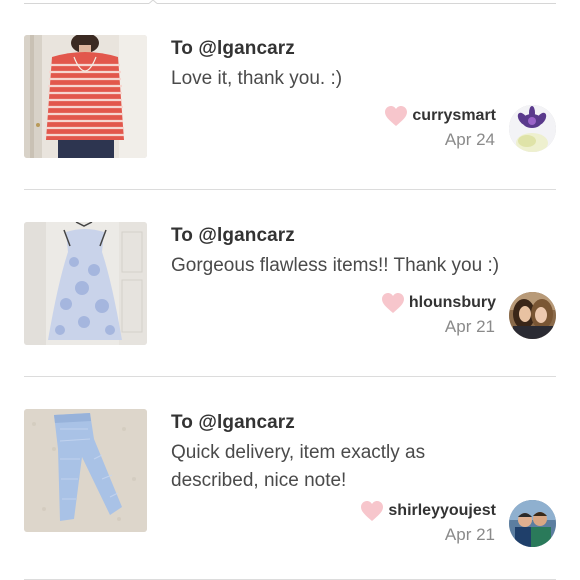 This screenshot has height=580, width=580. Describe the element at coordinates (442, 511) in the screenshot. I see `reviewer-username: shirleyyoujest` at that location.